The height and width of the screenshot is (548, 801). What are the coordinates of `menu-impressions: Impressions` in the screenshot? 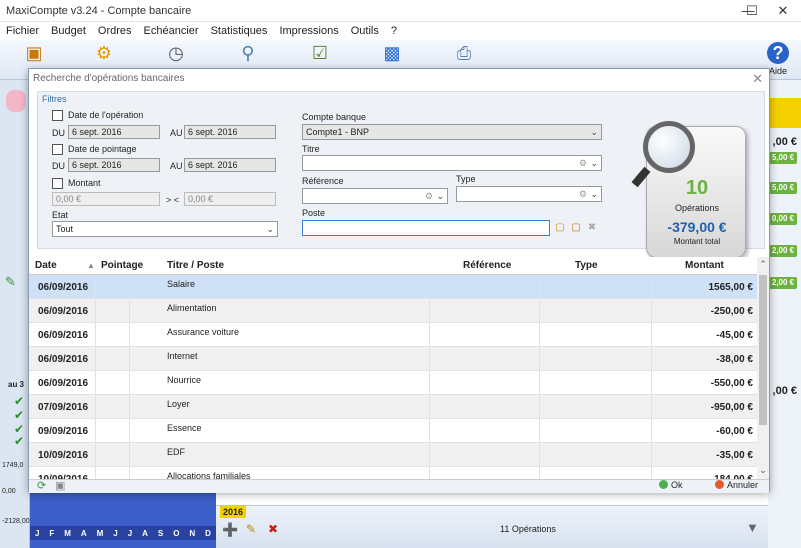 It's located at (308, 29).